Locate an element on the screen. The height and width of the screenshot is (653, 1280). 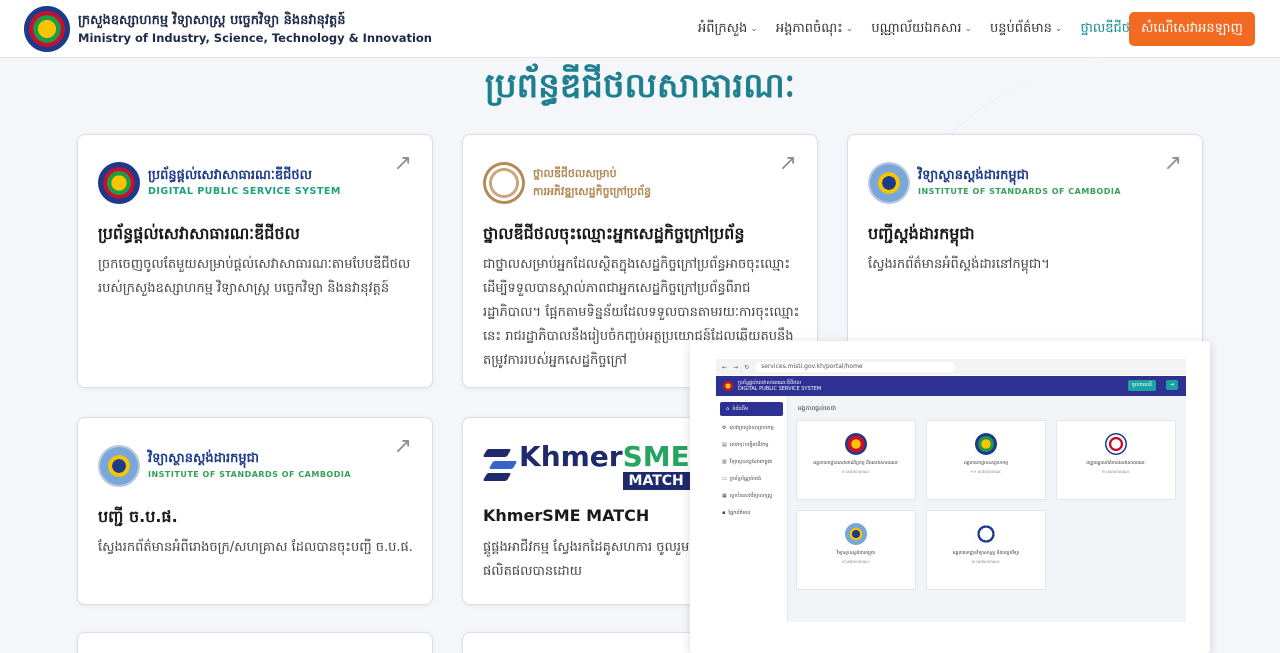
digital-service-seal-icon is located at coordinates (119, 183).